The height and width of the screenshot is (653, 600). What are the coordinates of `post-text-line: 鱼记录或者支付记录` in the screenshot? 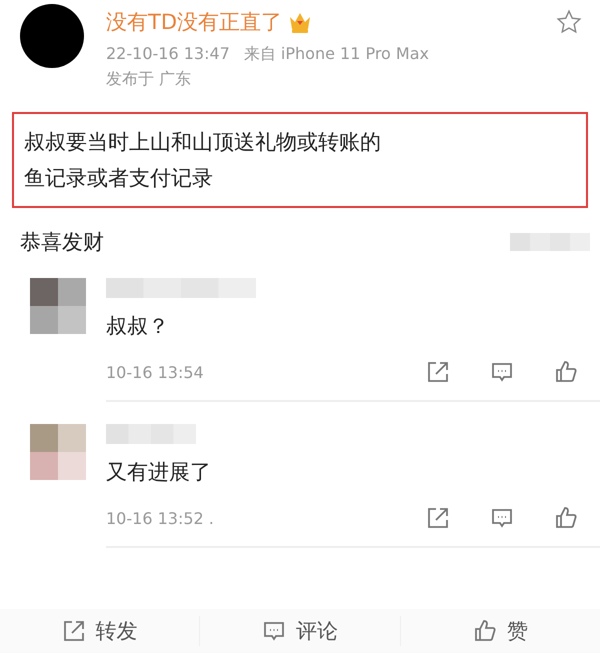 It's located at (119, 178).